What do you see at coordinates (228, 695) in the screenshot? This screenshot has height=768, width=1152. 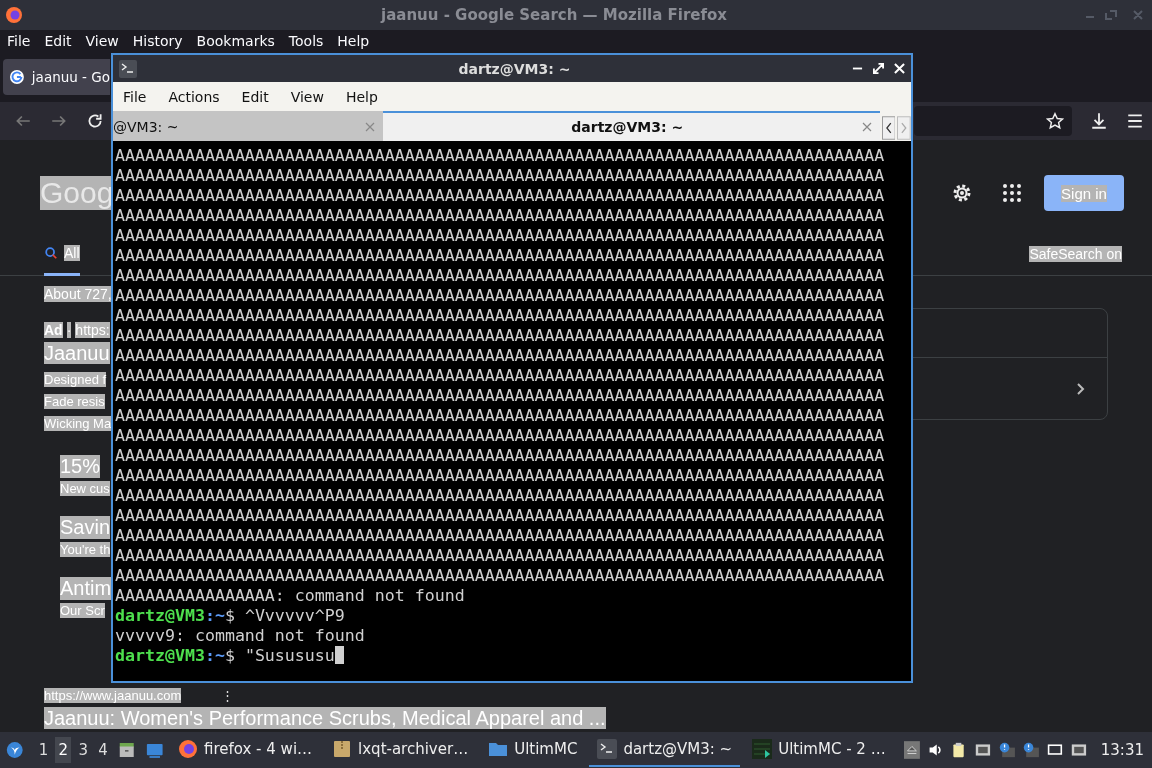 I see `more-options-icon: ⋮` at bounding box center [228, 695].